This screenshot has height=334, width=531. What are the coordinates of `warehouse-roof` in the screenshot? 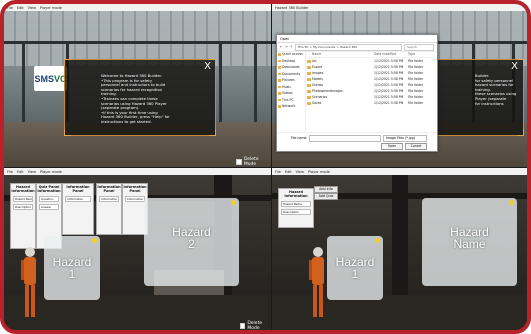 It's located at (137, 38).